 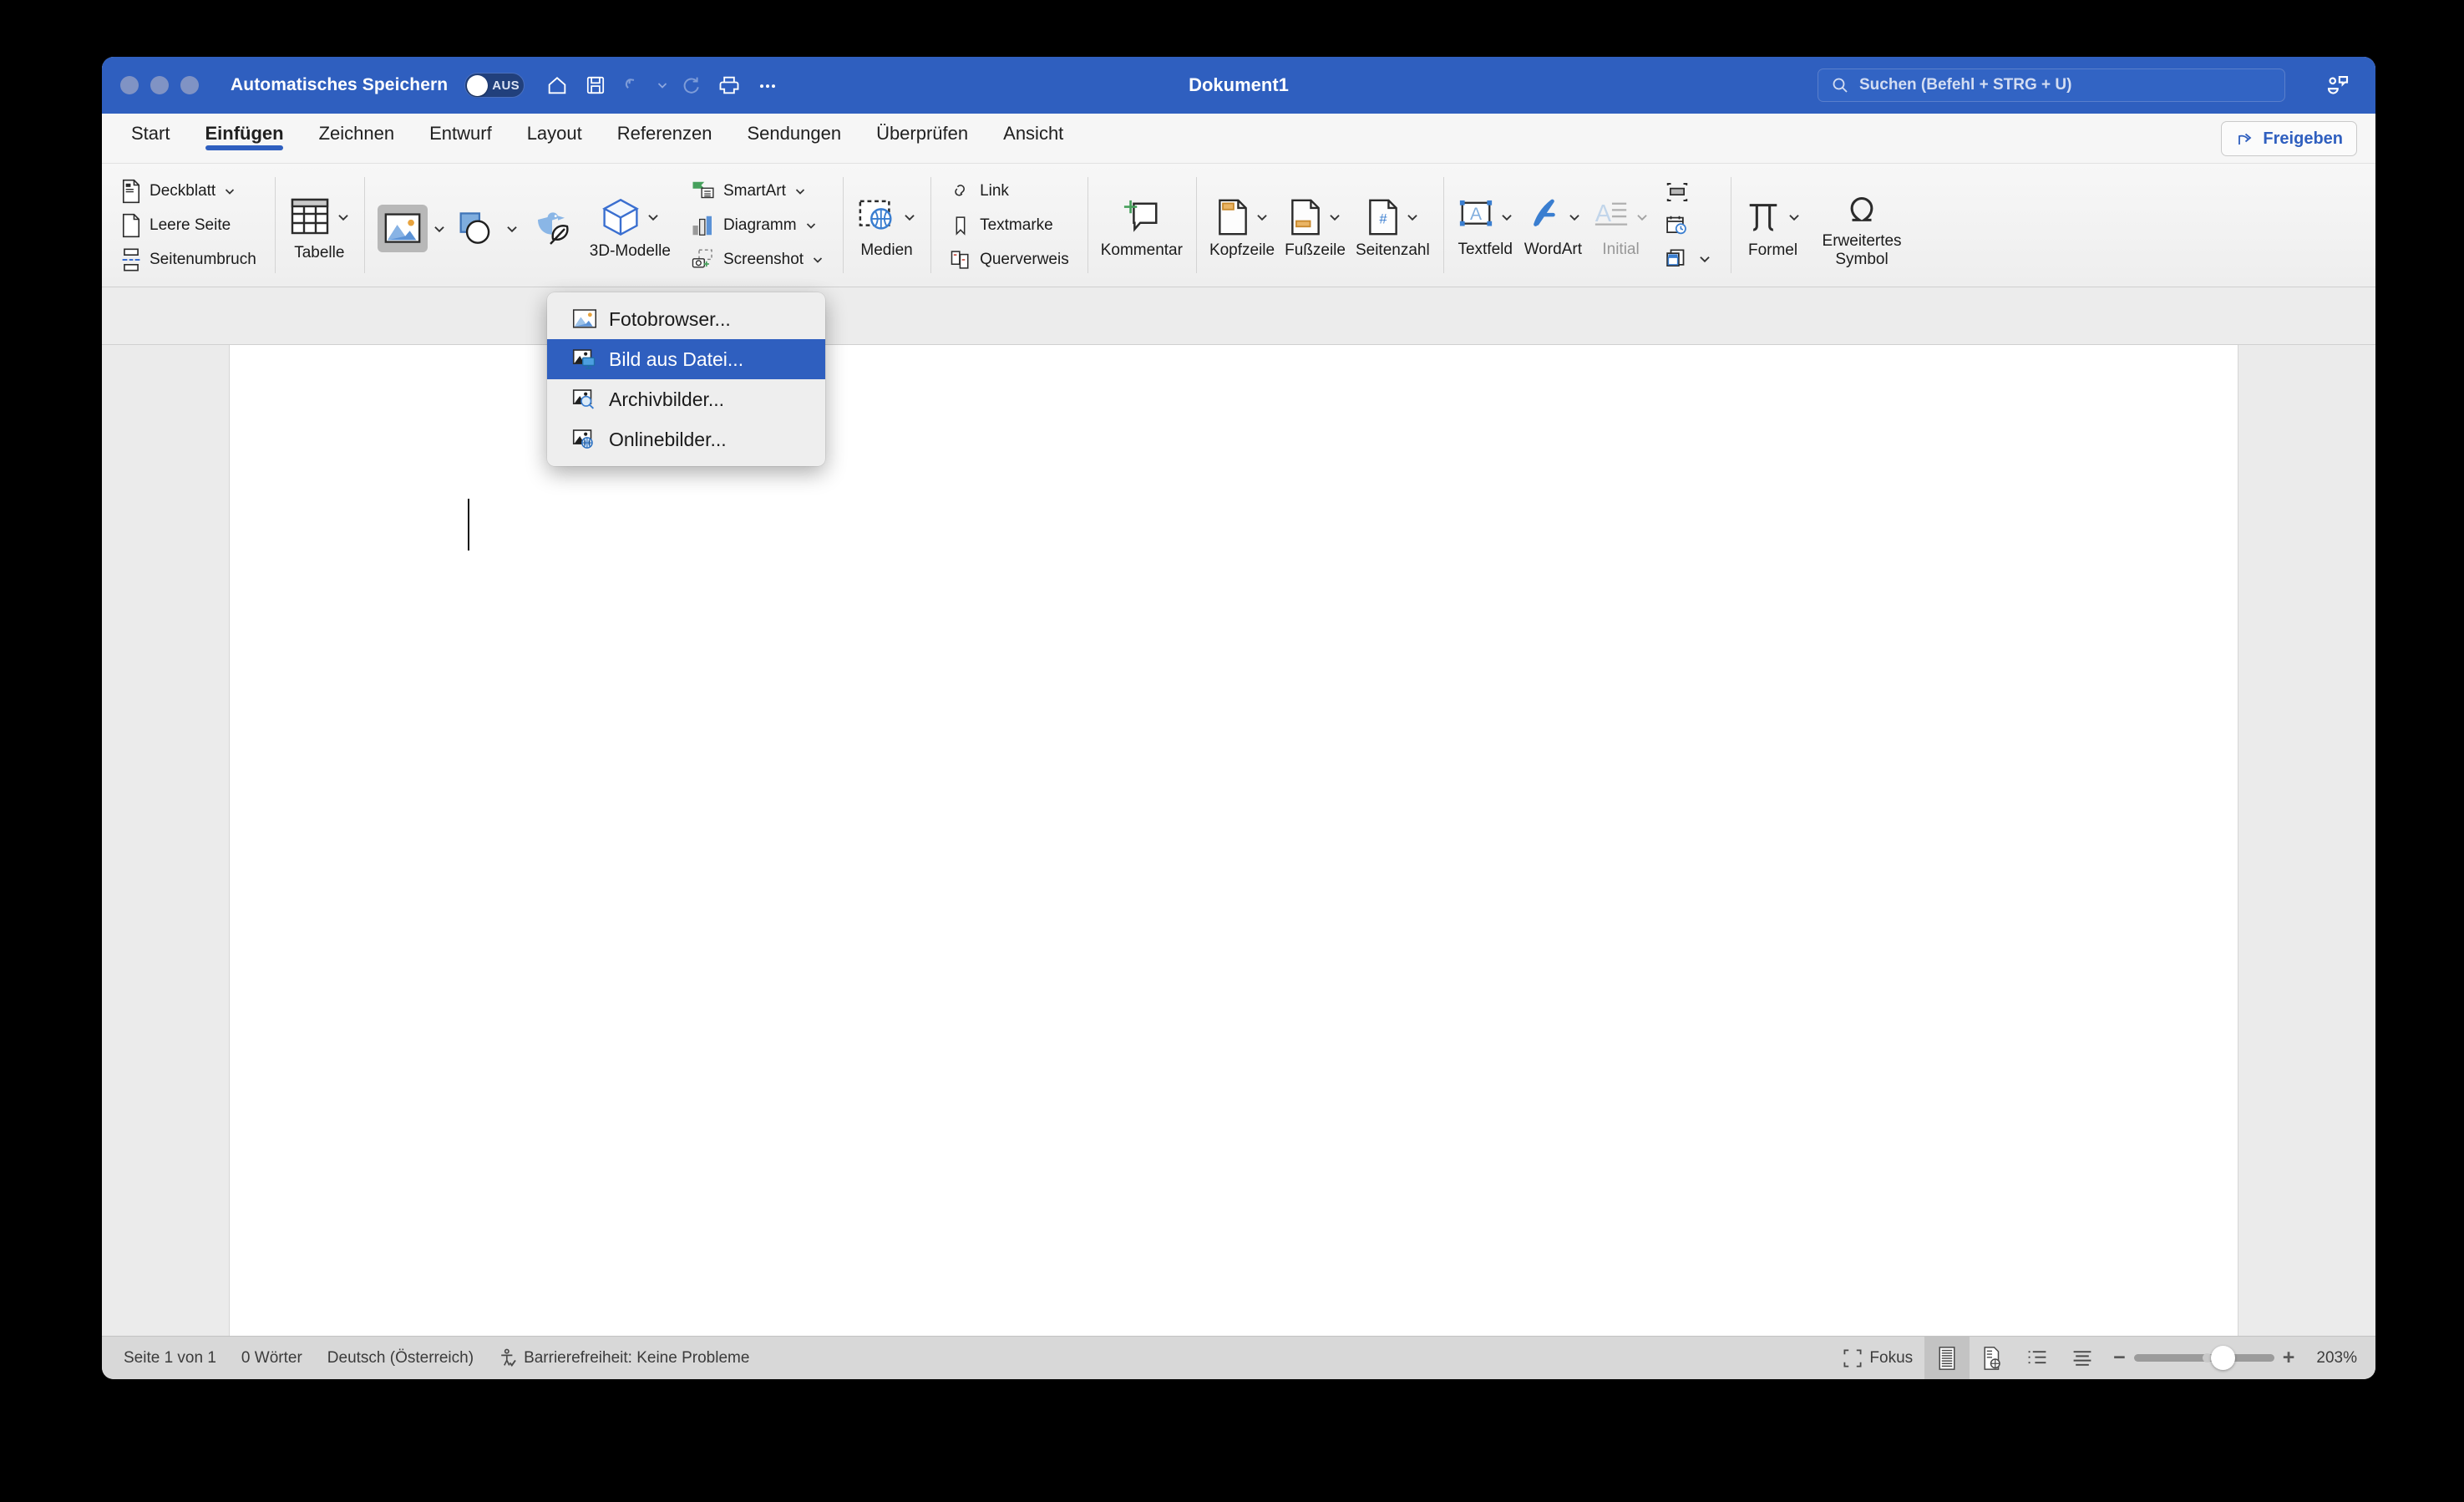 I want to click on cover-page-button: Deckblatt, so click(x=188, y=191).